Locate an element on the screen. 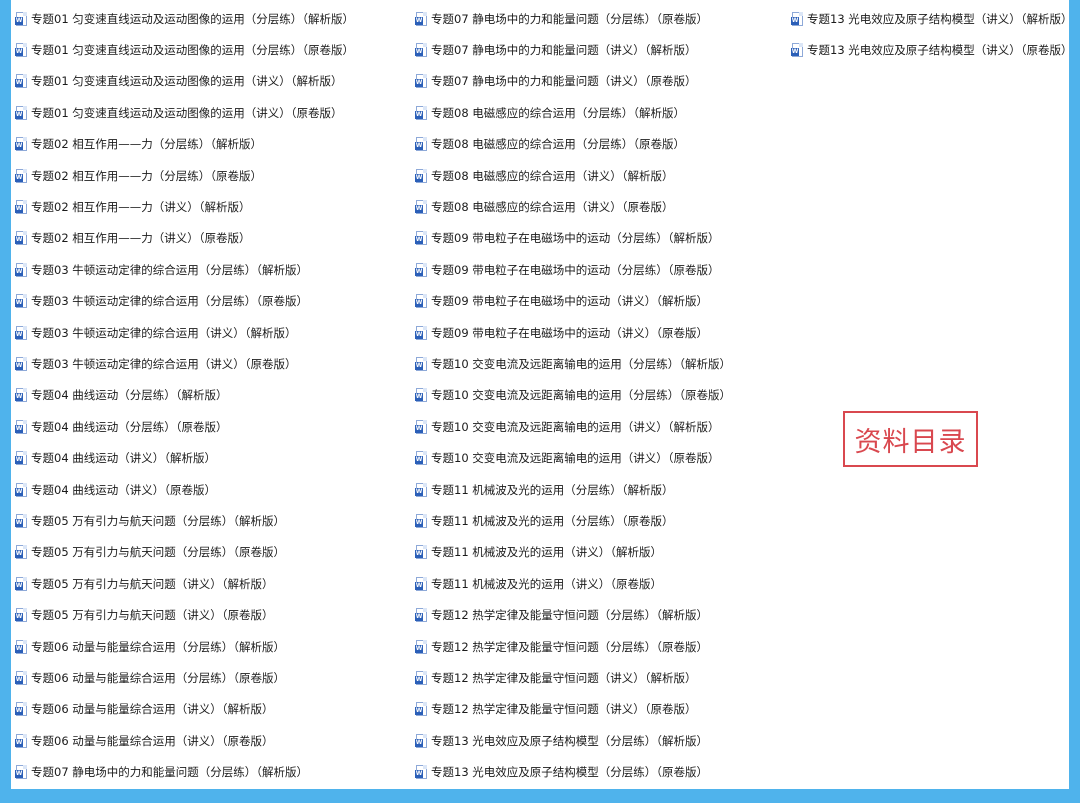 This screenshot has height=803, width=1080. file-item: W 专题09 带电粒子在电磁场中的运动（讲义）（原卷版） is located at coordinates (573, 332).